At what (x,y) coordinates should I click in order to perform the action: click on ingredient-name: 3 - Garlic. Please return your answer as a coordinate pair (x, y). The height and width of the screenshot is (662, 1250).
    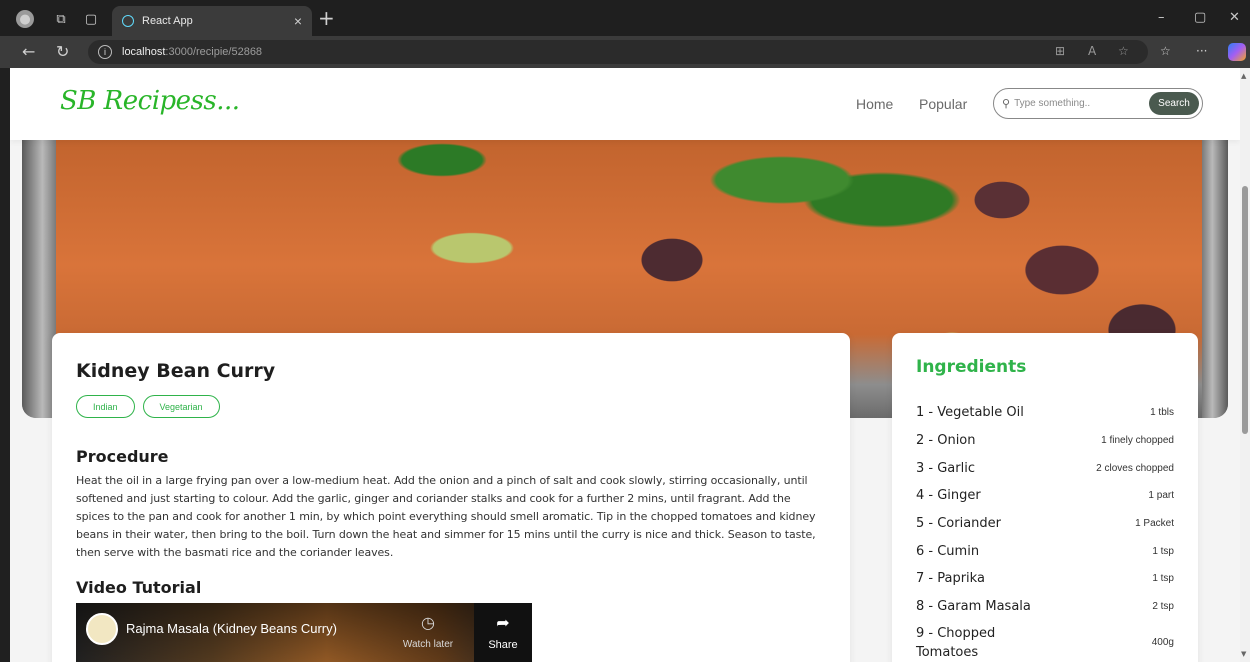
    Looking at the image, I should click on (945, 468).